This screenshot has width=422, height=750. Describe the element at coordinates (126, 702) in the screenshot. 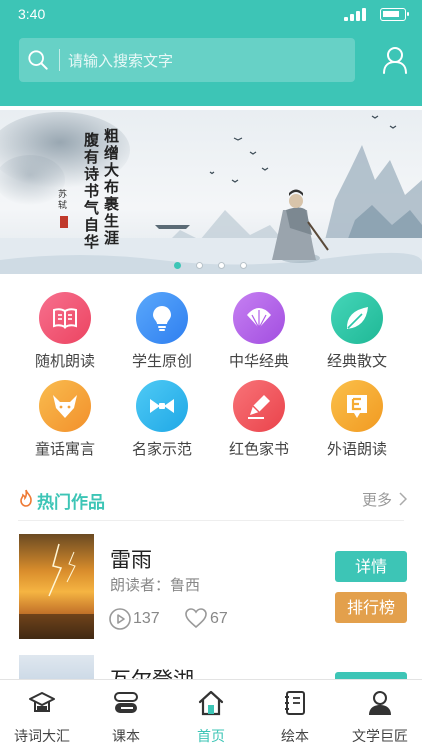

I see `textbook-icon` at that location.